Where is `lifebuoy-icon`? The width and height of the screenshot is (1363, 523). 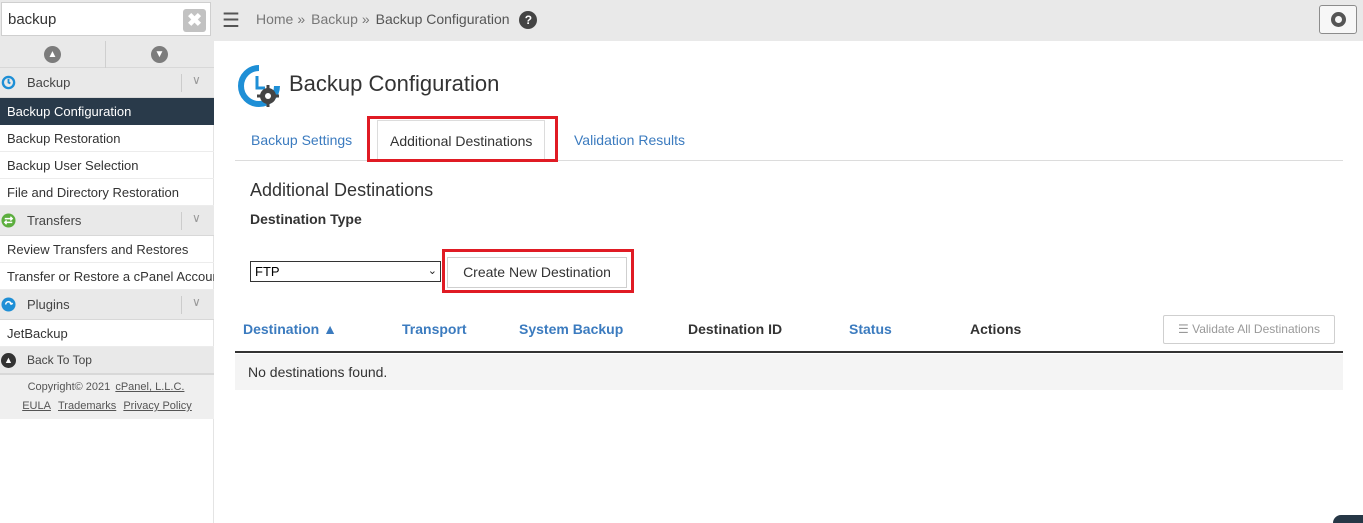
lifebuoy-icon is located at coordinates (1338, 19).